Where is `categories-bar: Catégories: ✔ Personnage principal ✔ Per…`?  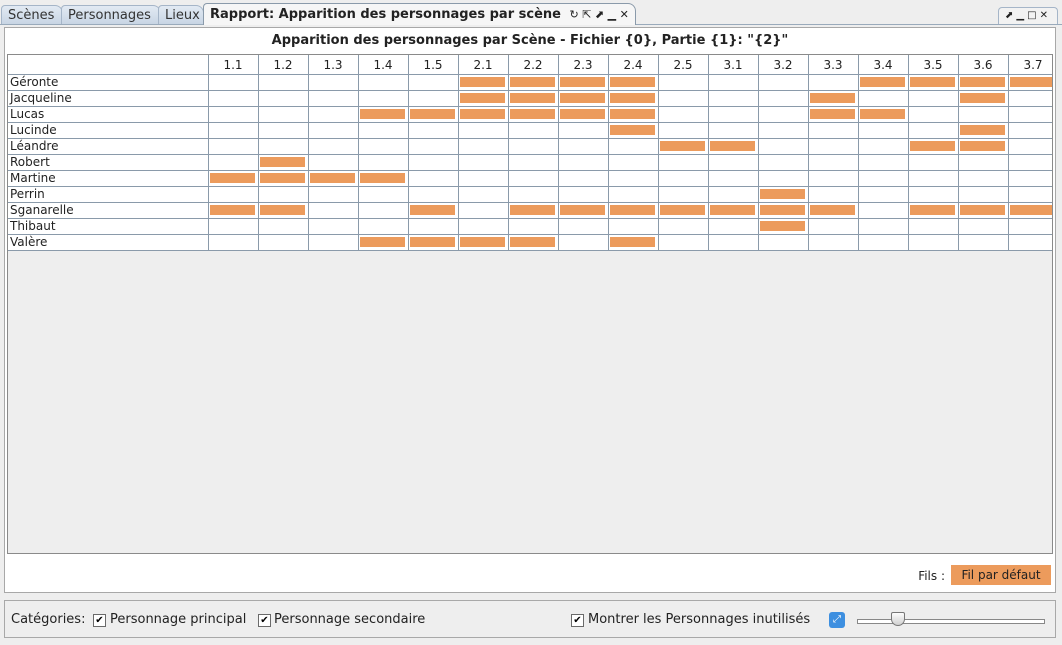
categories-bar: Catégories: ✔ Personnage principal ✔ Per… is located at coordinates (530, 619).